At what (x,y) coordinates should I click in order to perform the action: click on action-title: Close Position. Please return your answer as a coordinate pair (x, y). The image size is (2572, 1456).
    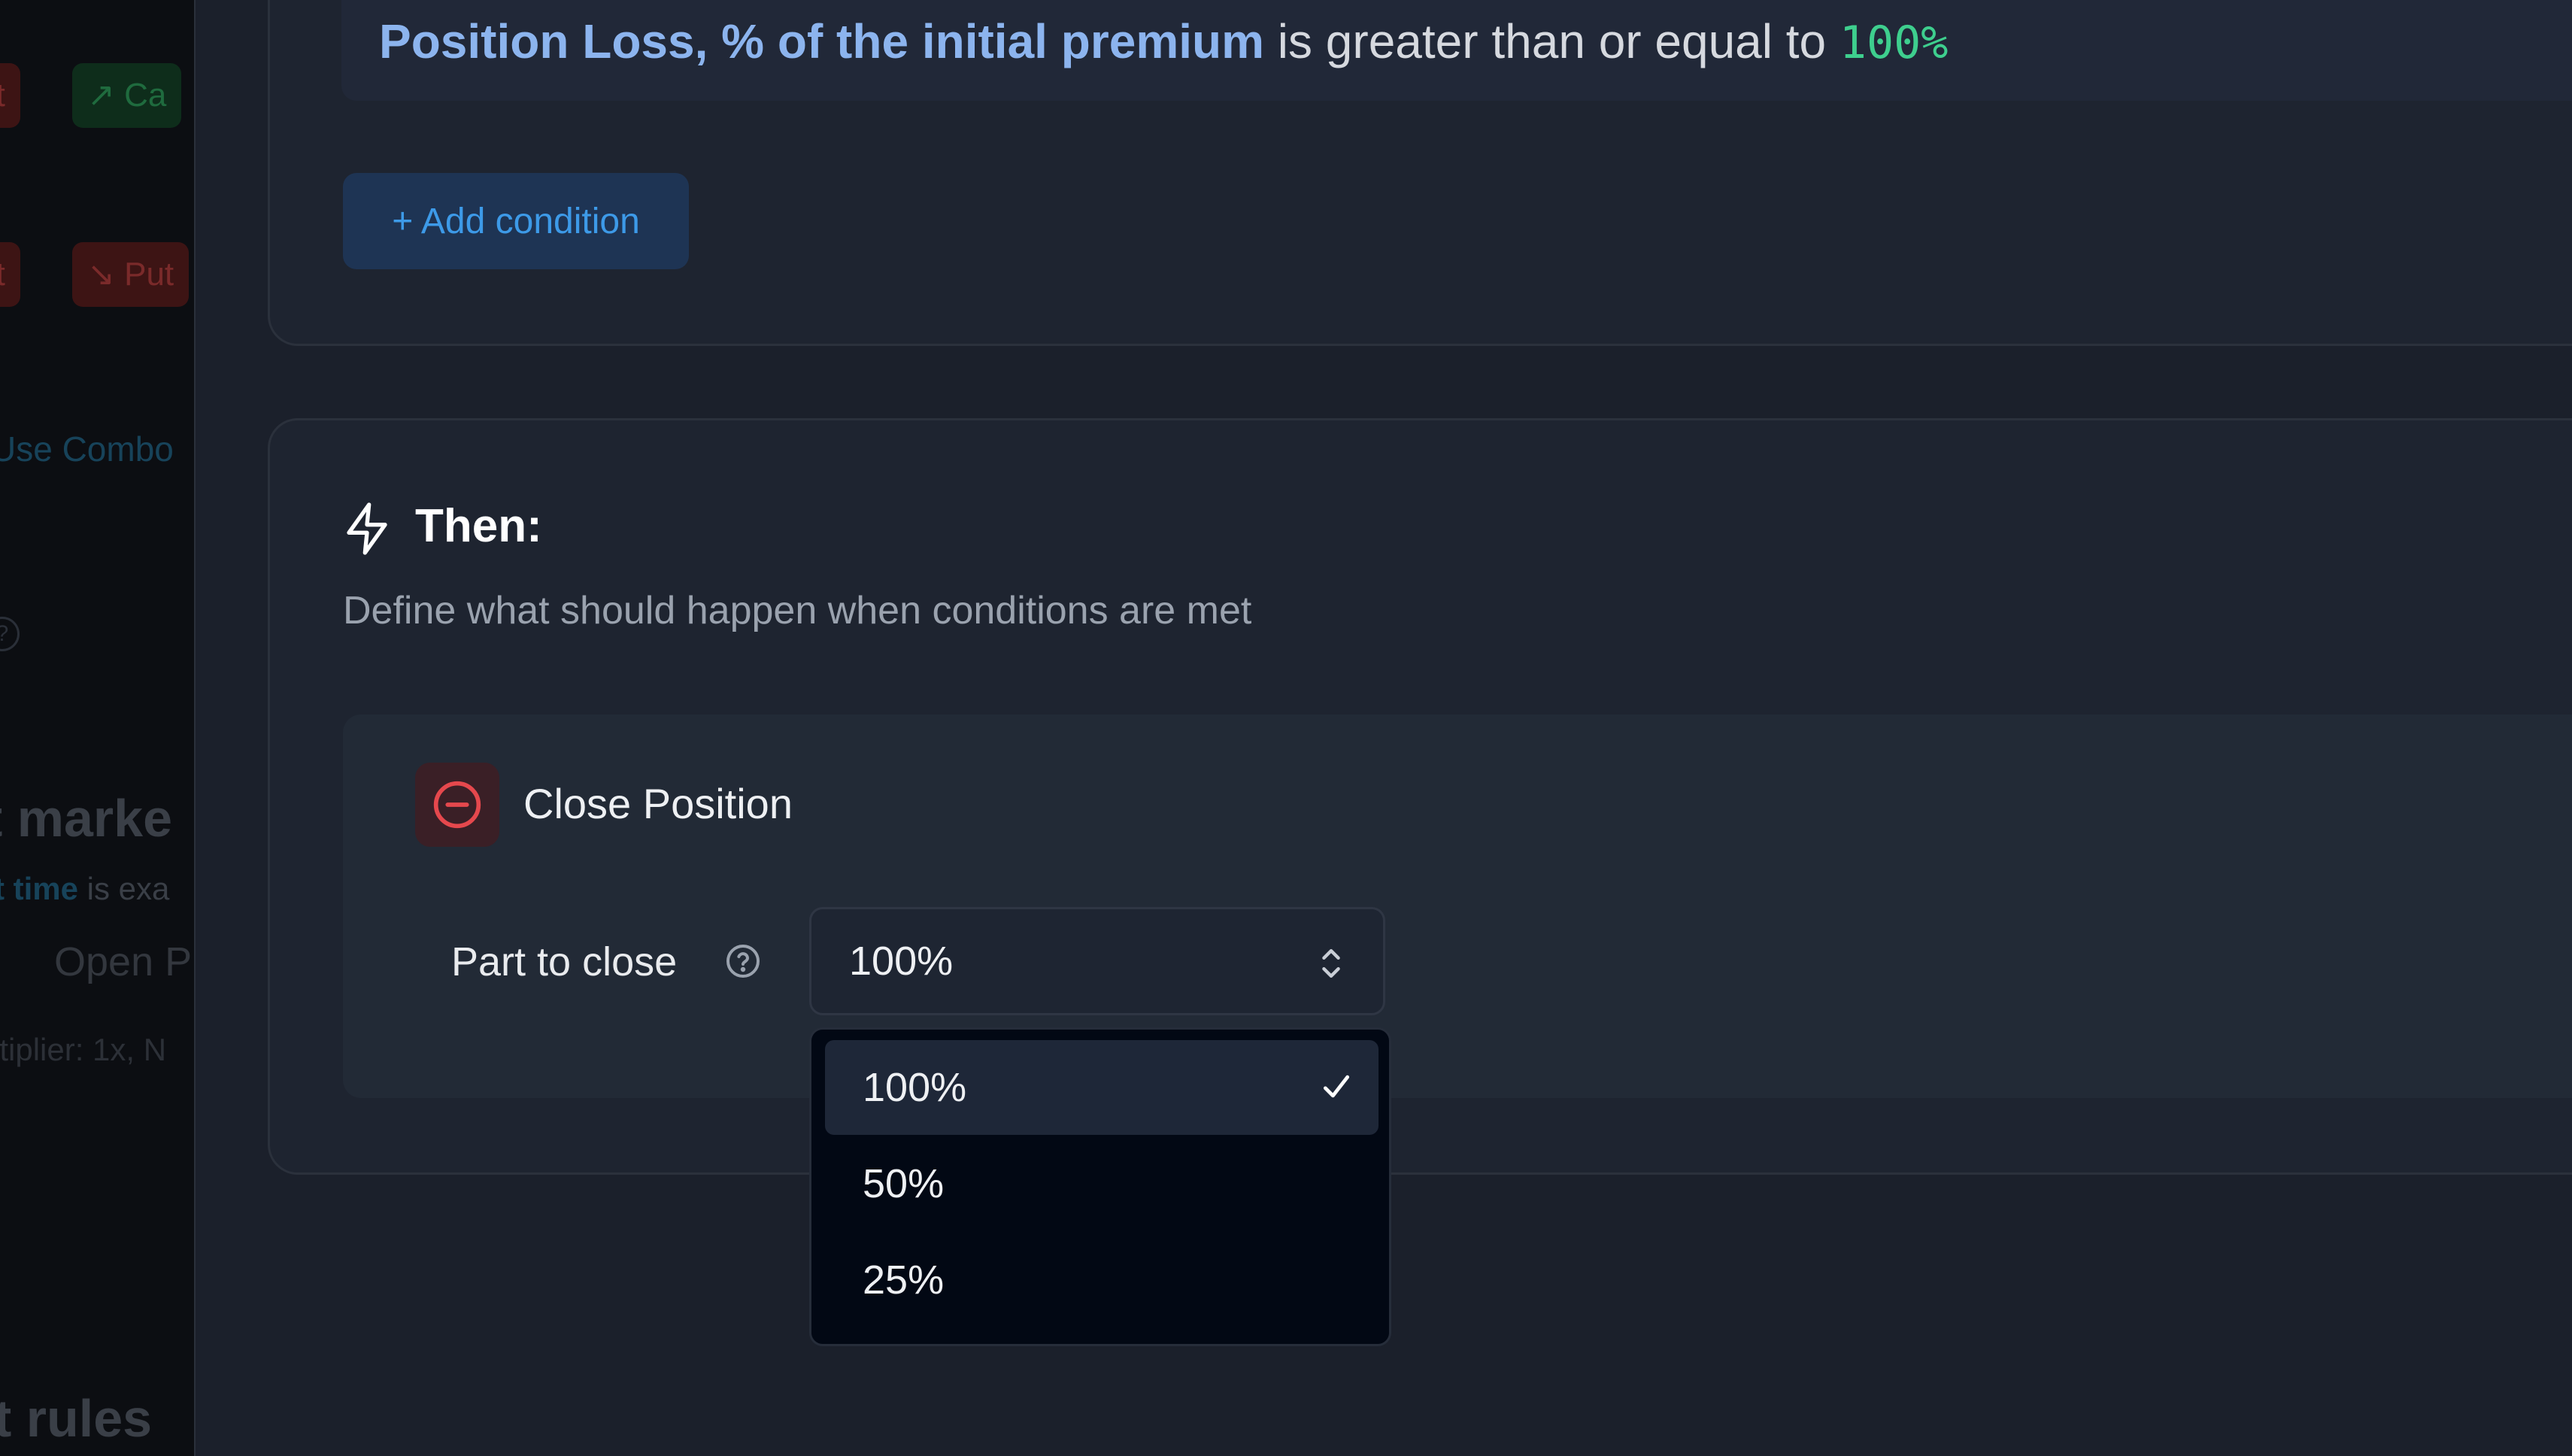
    Looking at the image, I should click on (658, 804).